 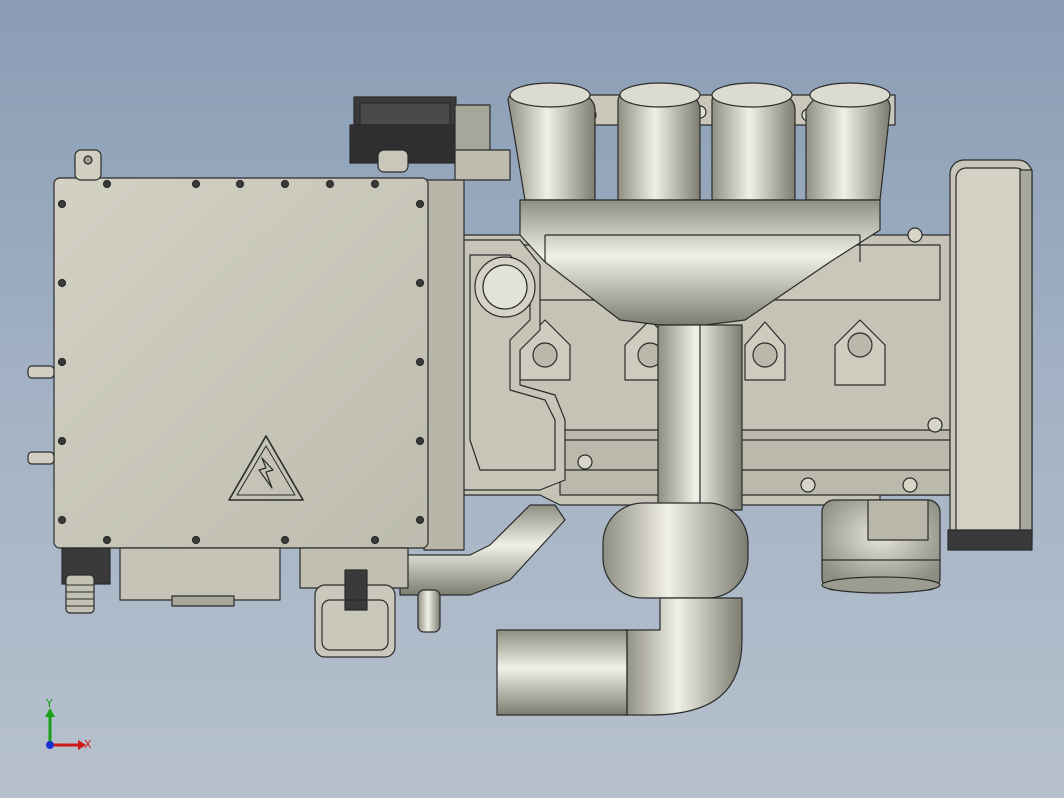 I want to click on lower-connectors, so click(x=235, y=602).